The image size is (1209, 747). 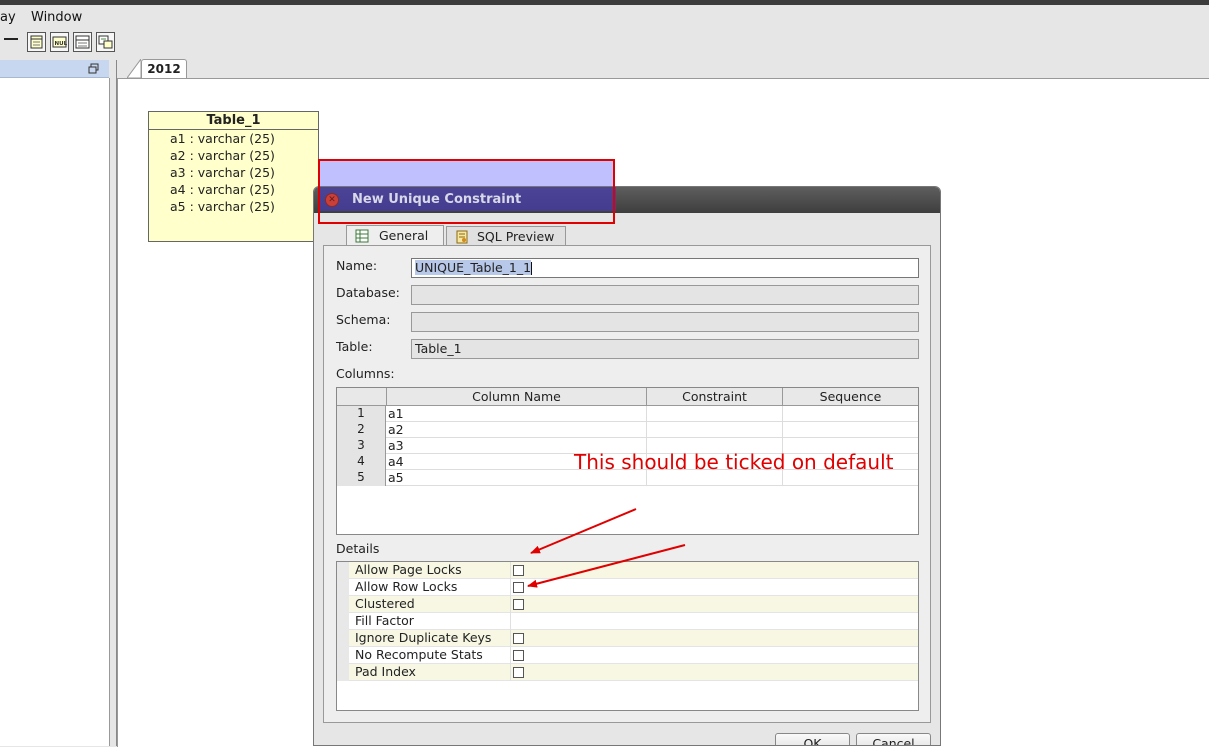 I want to click on allow-row-locks-checkbox, so click(x=518, y=587).